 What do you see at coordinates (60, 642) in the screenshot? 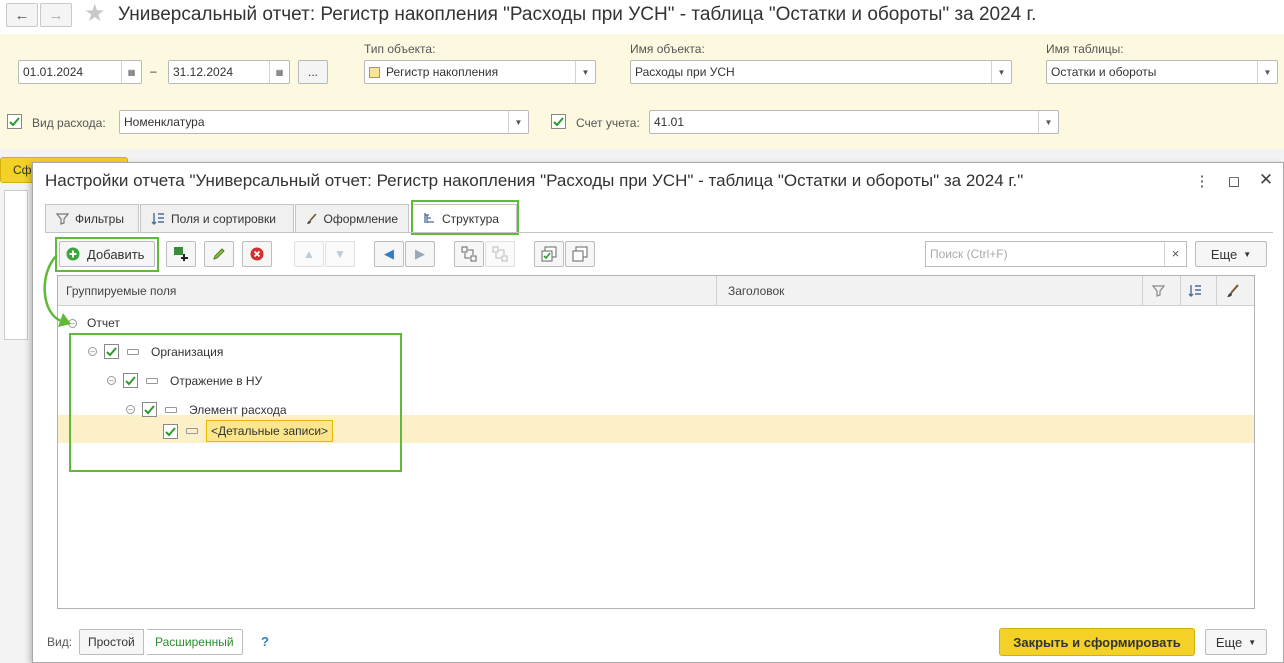
I see `view-label: Вид:` at bounding box center [60, 642].